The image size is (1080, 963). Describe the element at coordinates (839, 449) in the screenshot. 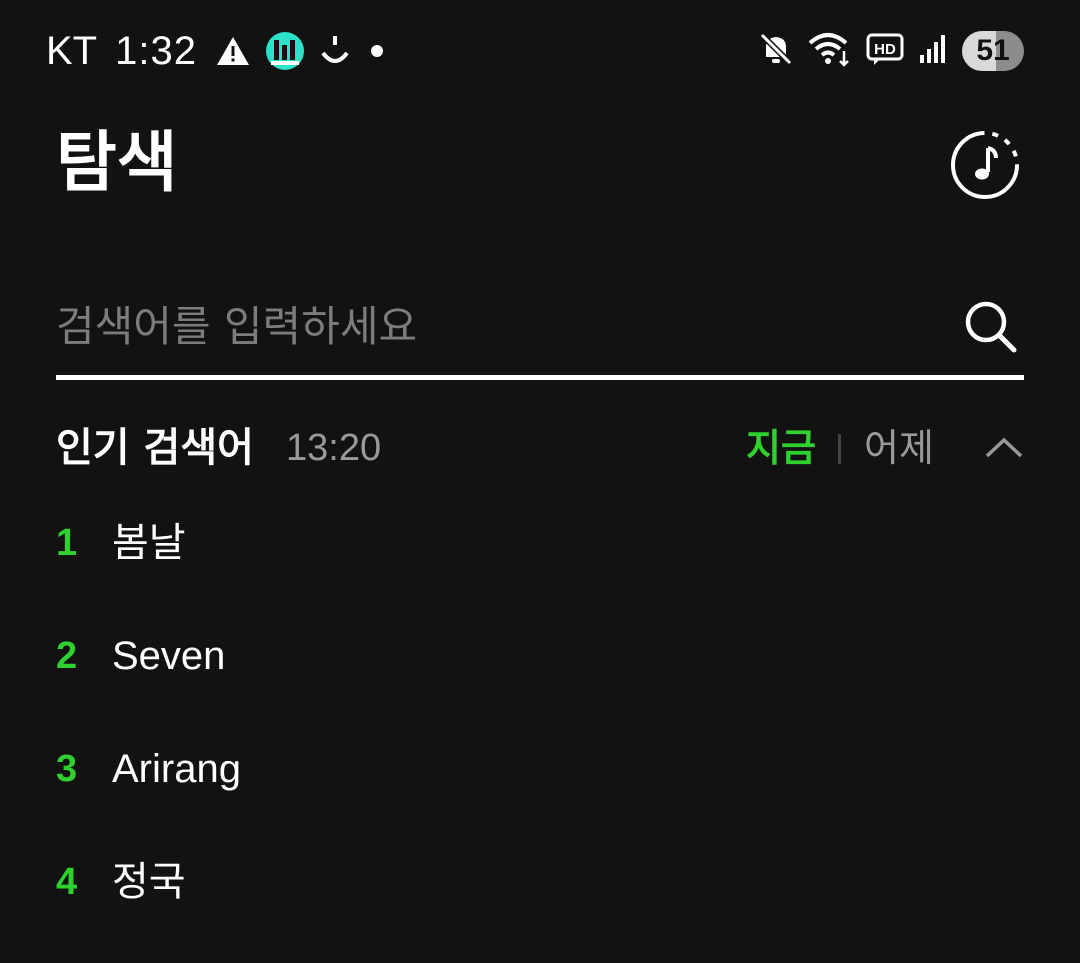

I see `tab-divider` at that location.